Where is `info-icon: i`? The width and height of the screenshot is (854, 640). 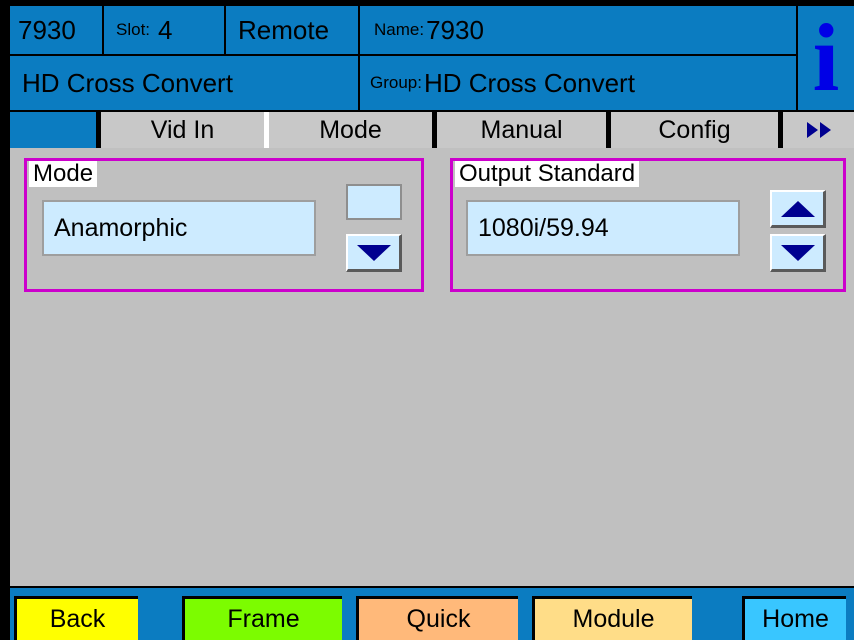 info-icon: i is located at coordinates (826, 58).